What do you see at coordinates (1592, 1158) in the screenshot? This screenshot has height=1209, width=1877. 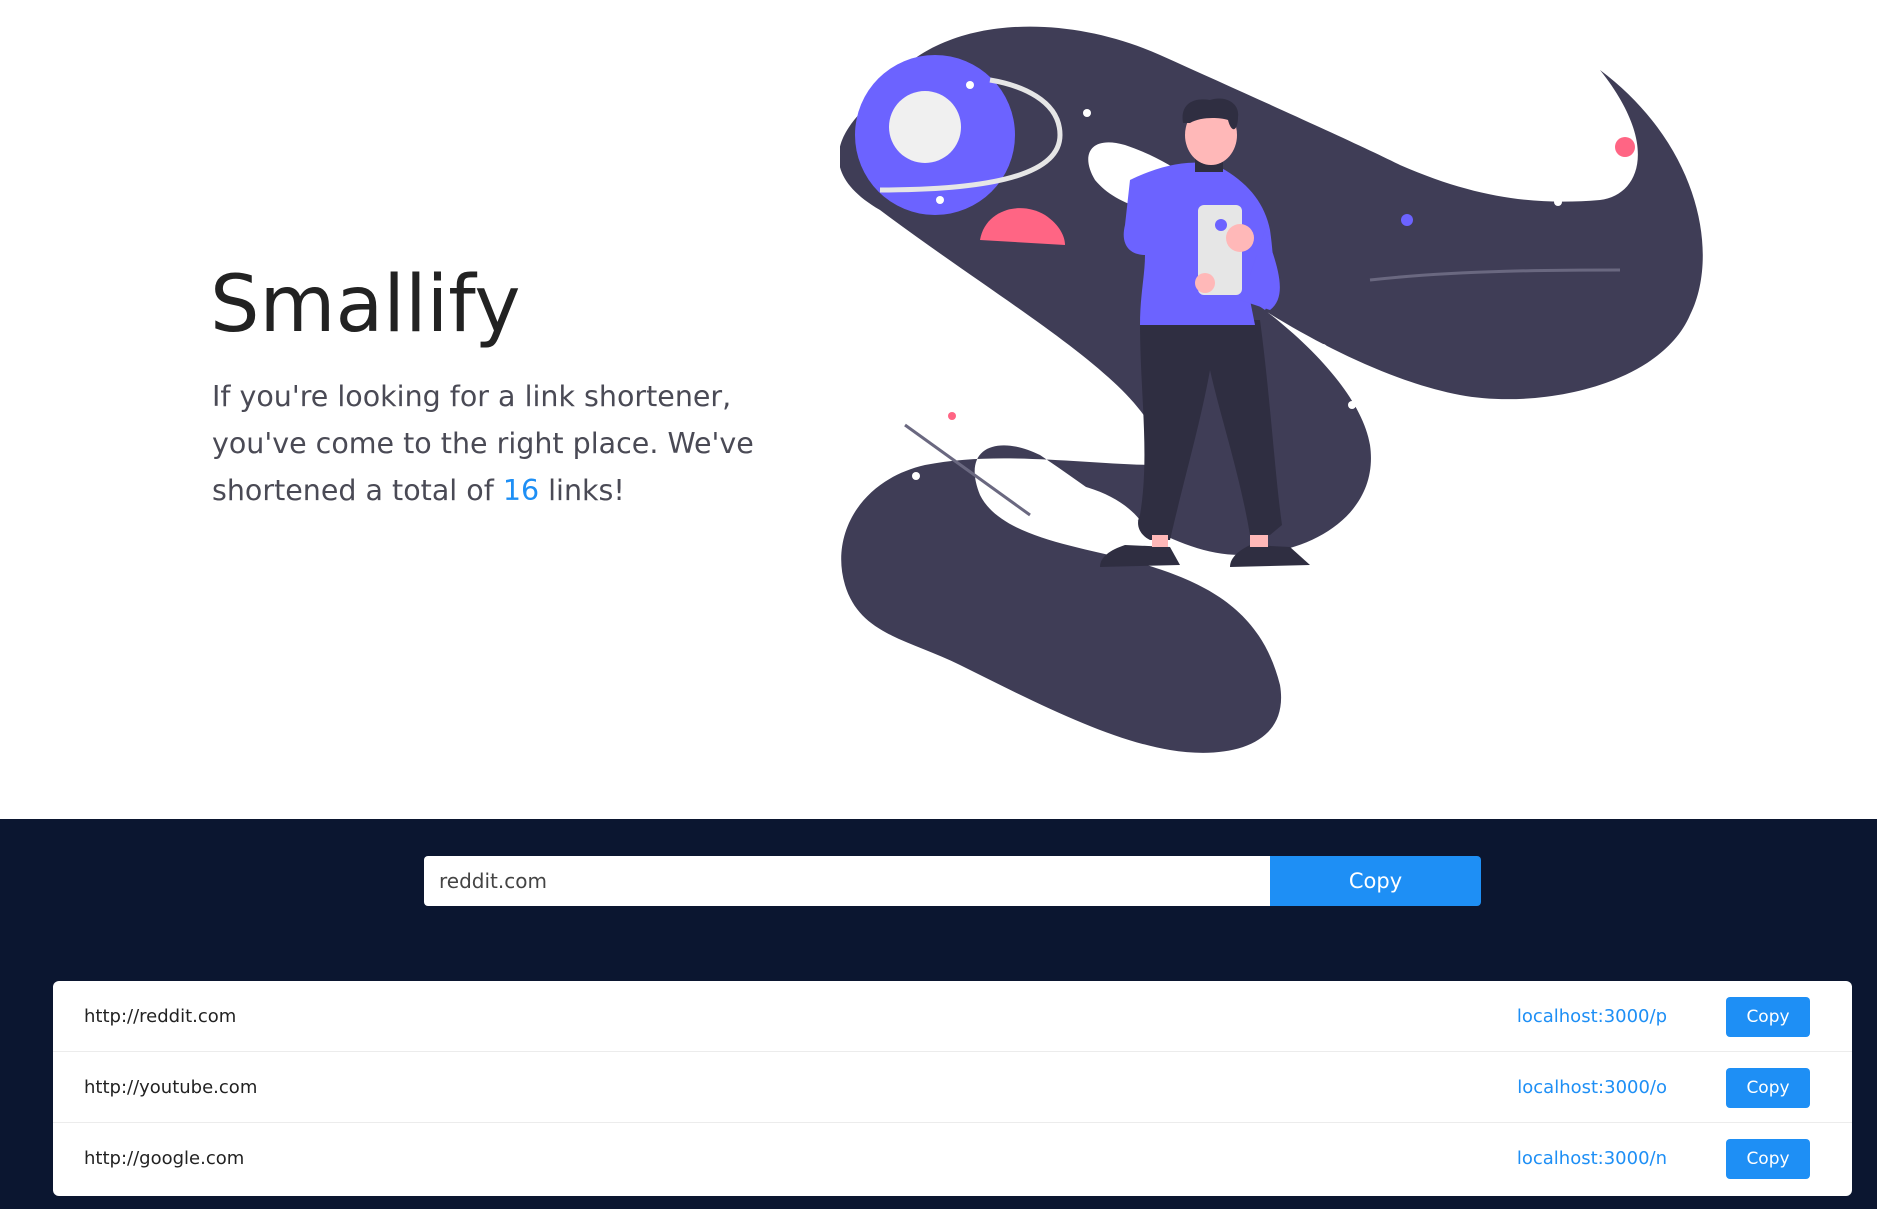 I see `short-url-link: localhost:3000/n` at bounding box center [1592, 1158].